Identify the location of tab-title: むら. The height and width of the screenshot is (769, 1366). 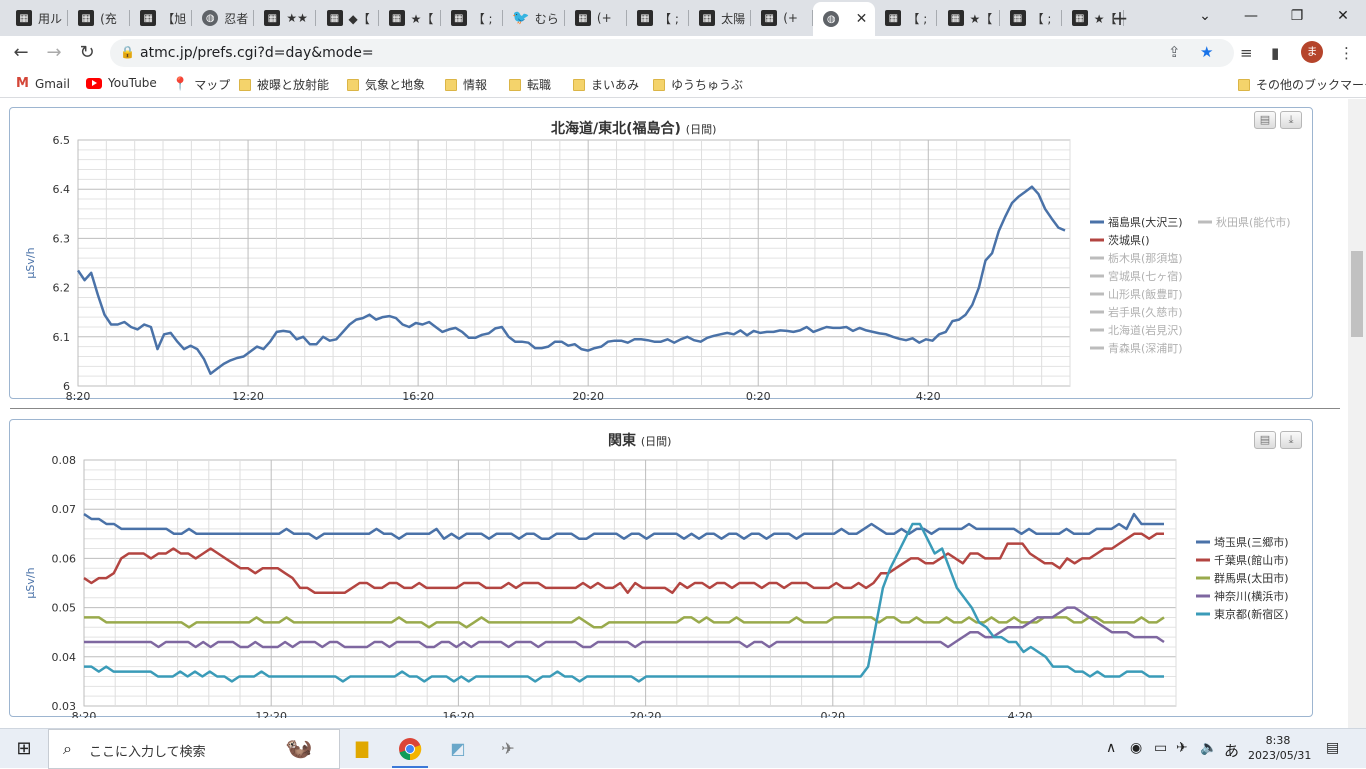
(546, 18).